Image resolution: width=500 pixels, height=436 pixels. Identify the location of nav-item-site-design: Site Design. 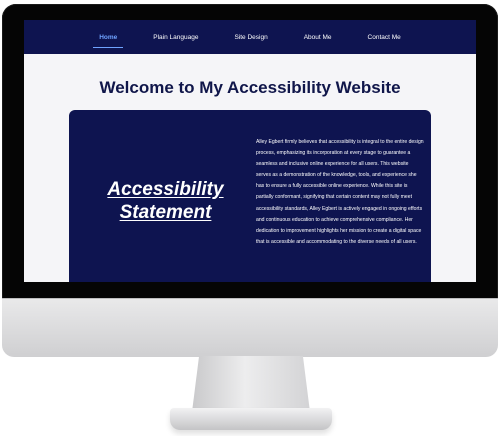
(250, 37).